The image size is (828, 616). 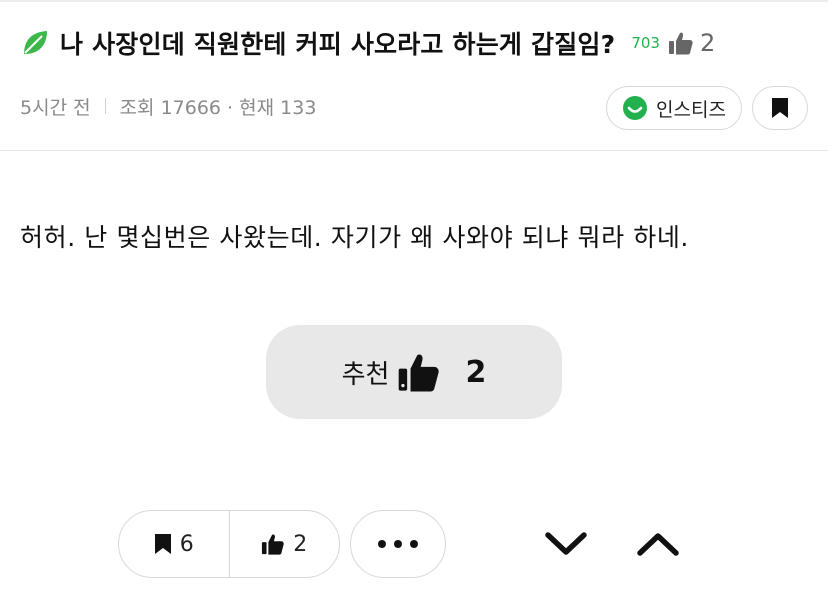 I want to click on prev-post-button, so click(x=658, y=544).